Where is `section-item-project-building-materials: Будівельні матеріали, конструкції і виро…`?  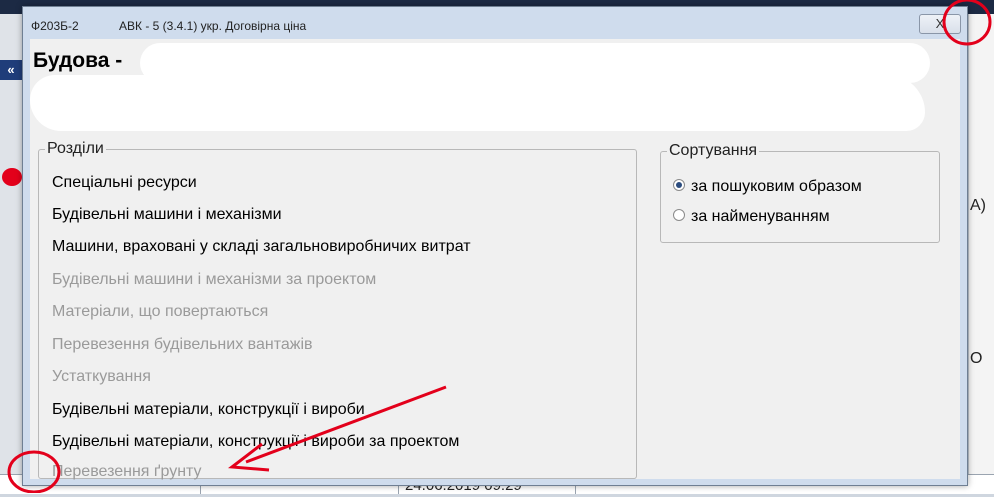
section-item-project-building-materials: Будівельні матеріали, конструкції і виро… is located at coordinates (255, 442).